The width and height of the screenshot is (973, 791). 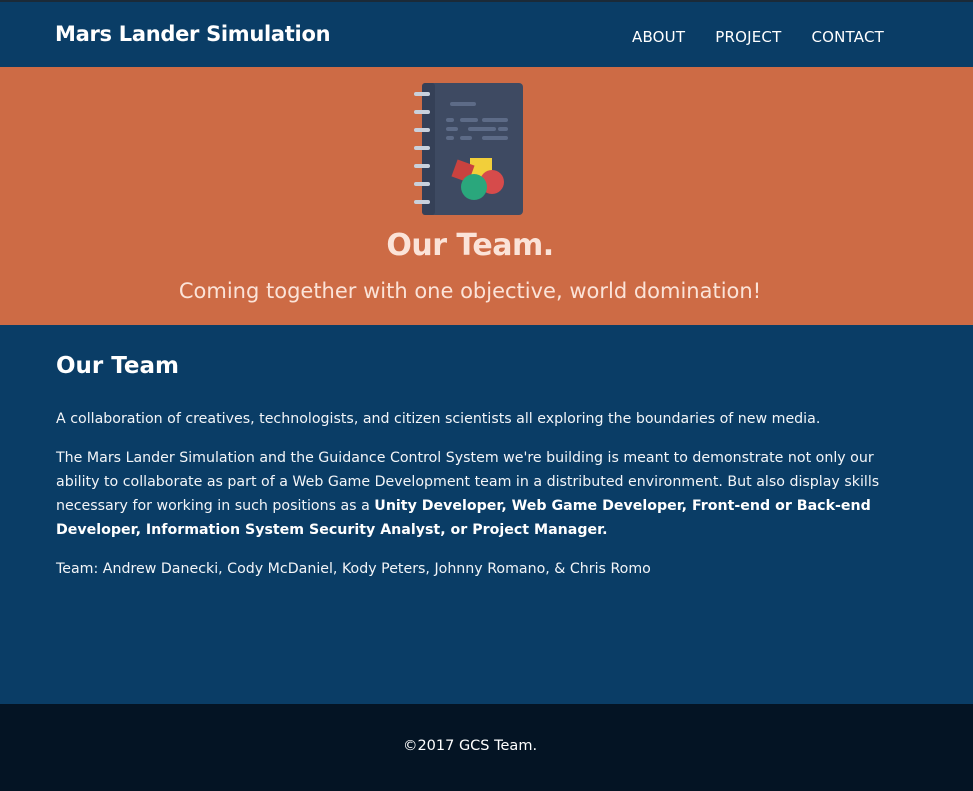 What do you see at coordinates (470, 746) in the screenshot?
I see `copyright-text: ©2017 GCS Team.` at bounding box center [470, 746].